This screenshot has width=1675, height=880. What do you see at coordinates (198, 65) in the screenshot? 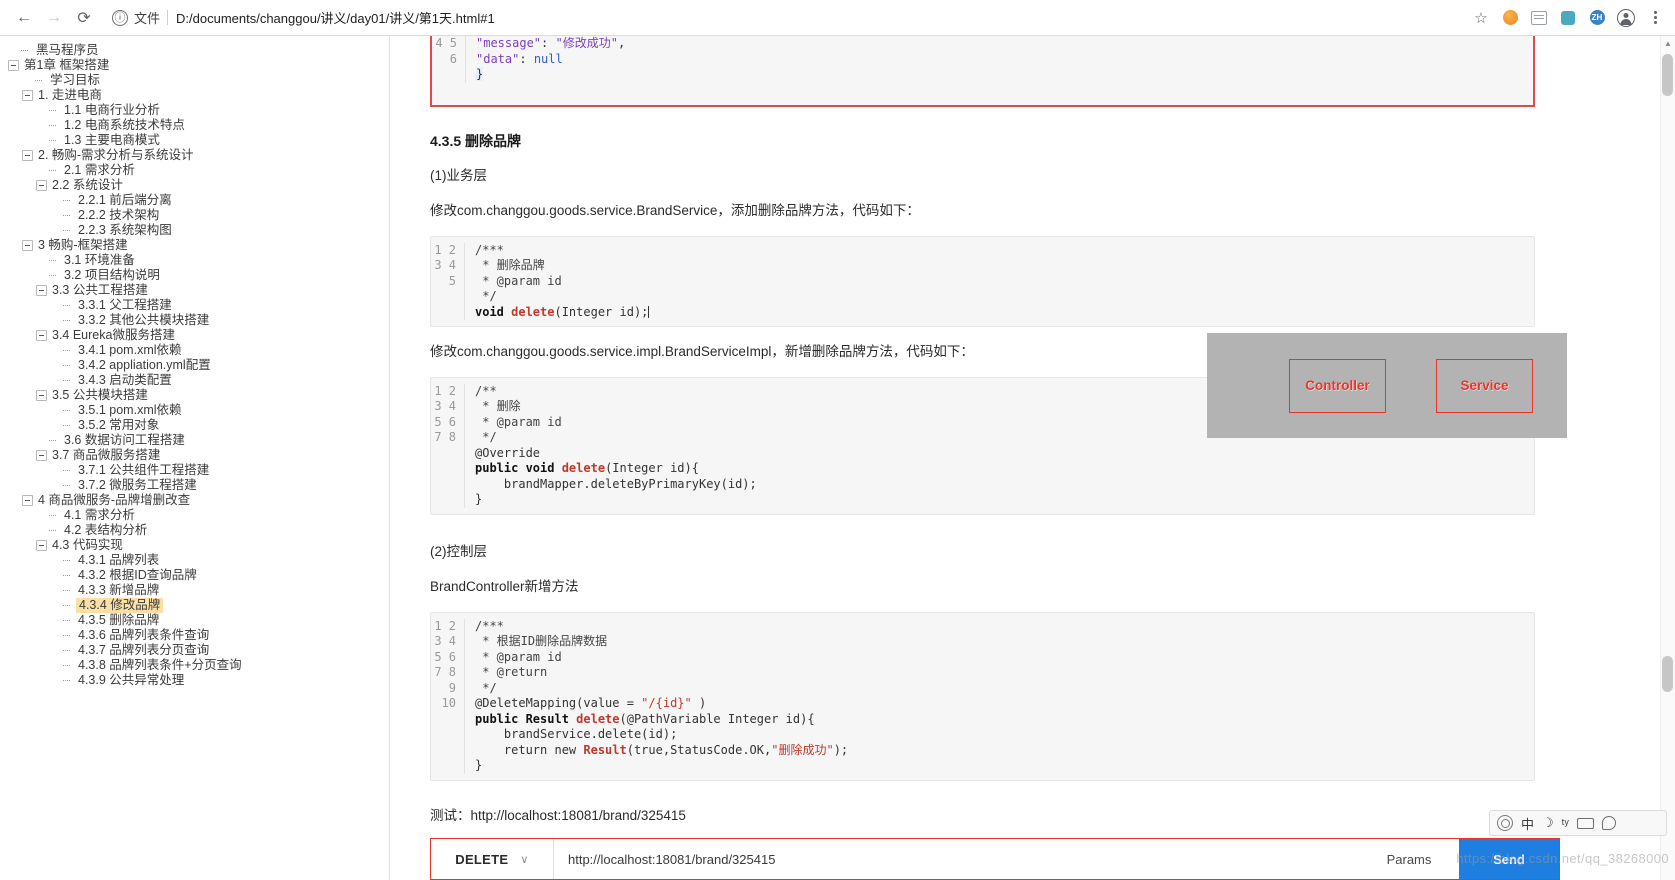
I see `sidebar-item-1: 第1章 框架搭建` at bounding box center [198, 65].